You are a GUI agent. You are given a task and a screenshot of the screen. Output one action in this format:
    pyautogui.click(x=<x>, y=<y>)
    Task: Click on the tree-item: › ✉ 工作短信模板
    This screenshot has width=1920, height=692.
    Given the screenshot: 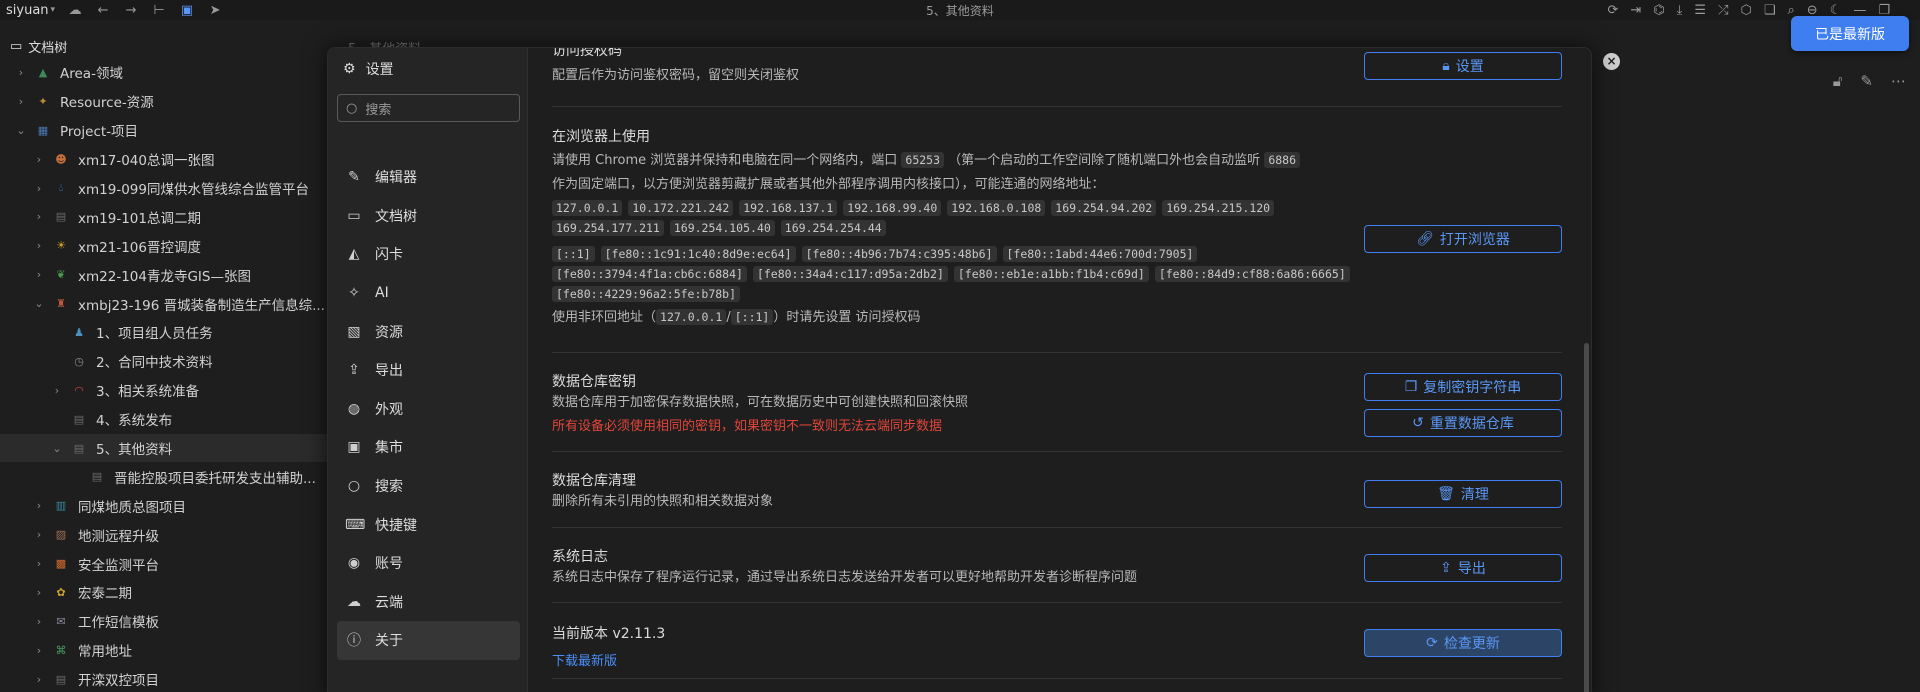 What is the action you would take?
    pyautogui.click(x=164, y=621)
    